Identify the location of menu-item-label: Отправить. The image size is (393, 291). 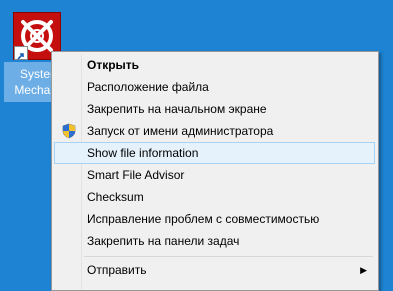
(117, 270).